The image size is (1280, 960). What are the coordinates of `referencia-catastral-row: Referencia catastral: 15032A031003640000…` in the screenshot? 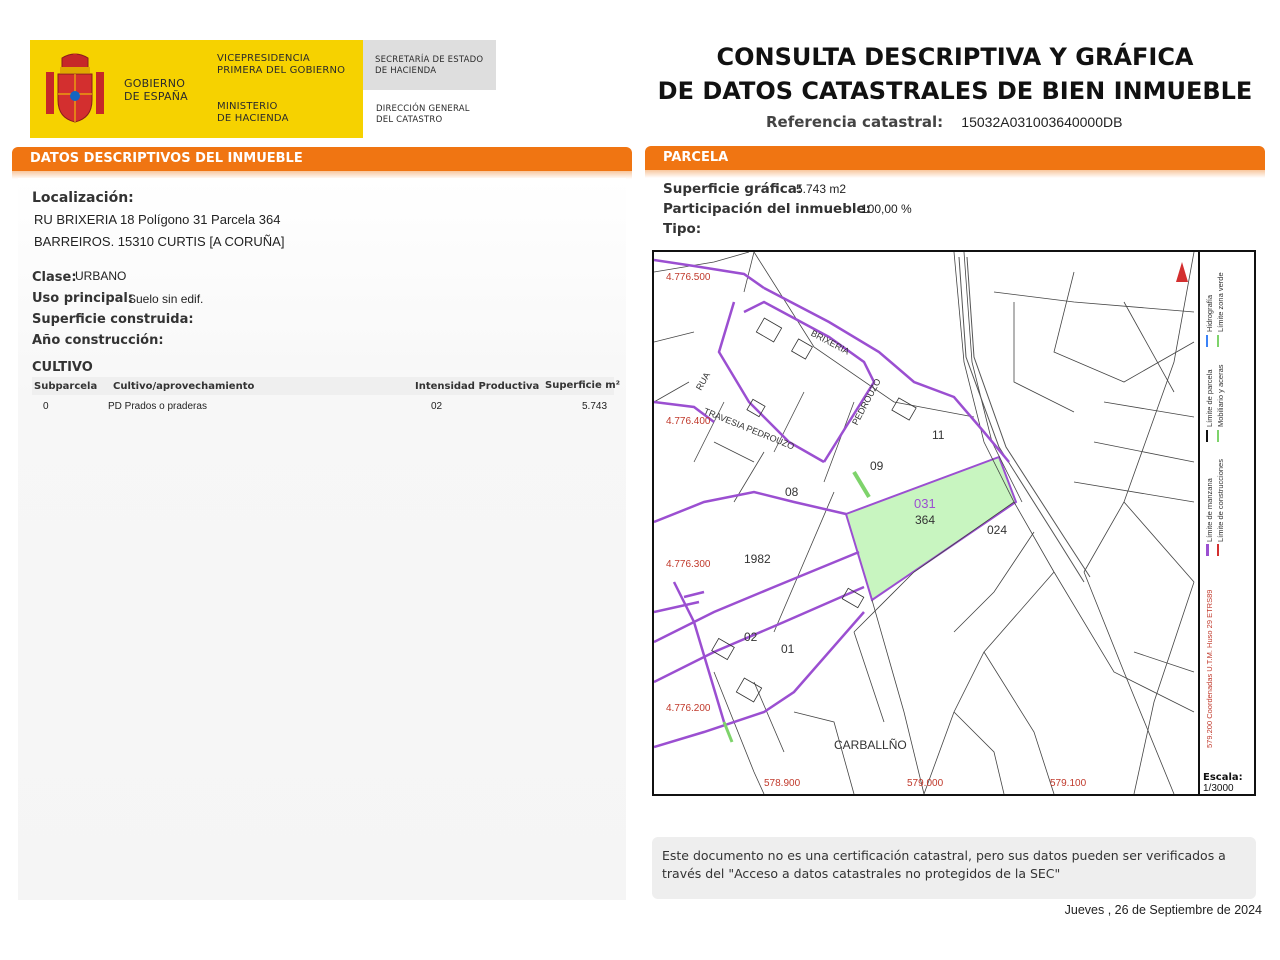 It's located at (944, 122).